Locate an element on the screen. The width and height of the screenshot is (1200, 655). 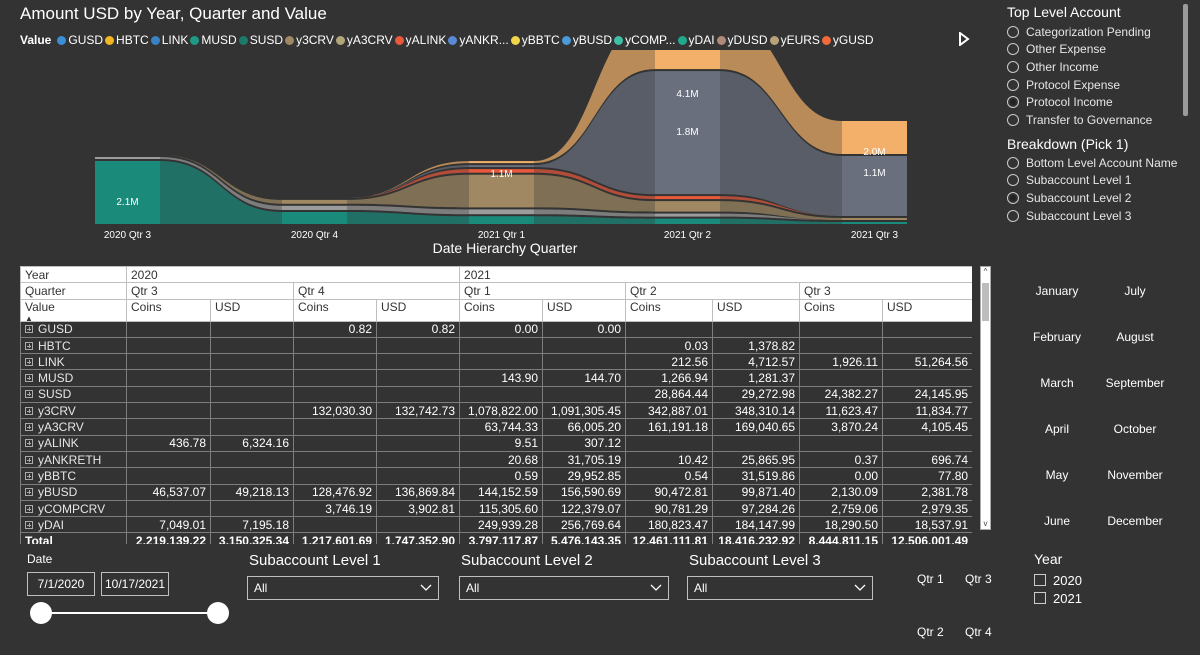
row-header: yALINK is located at coordinates (73, 443).